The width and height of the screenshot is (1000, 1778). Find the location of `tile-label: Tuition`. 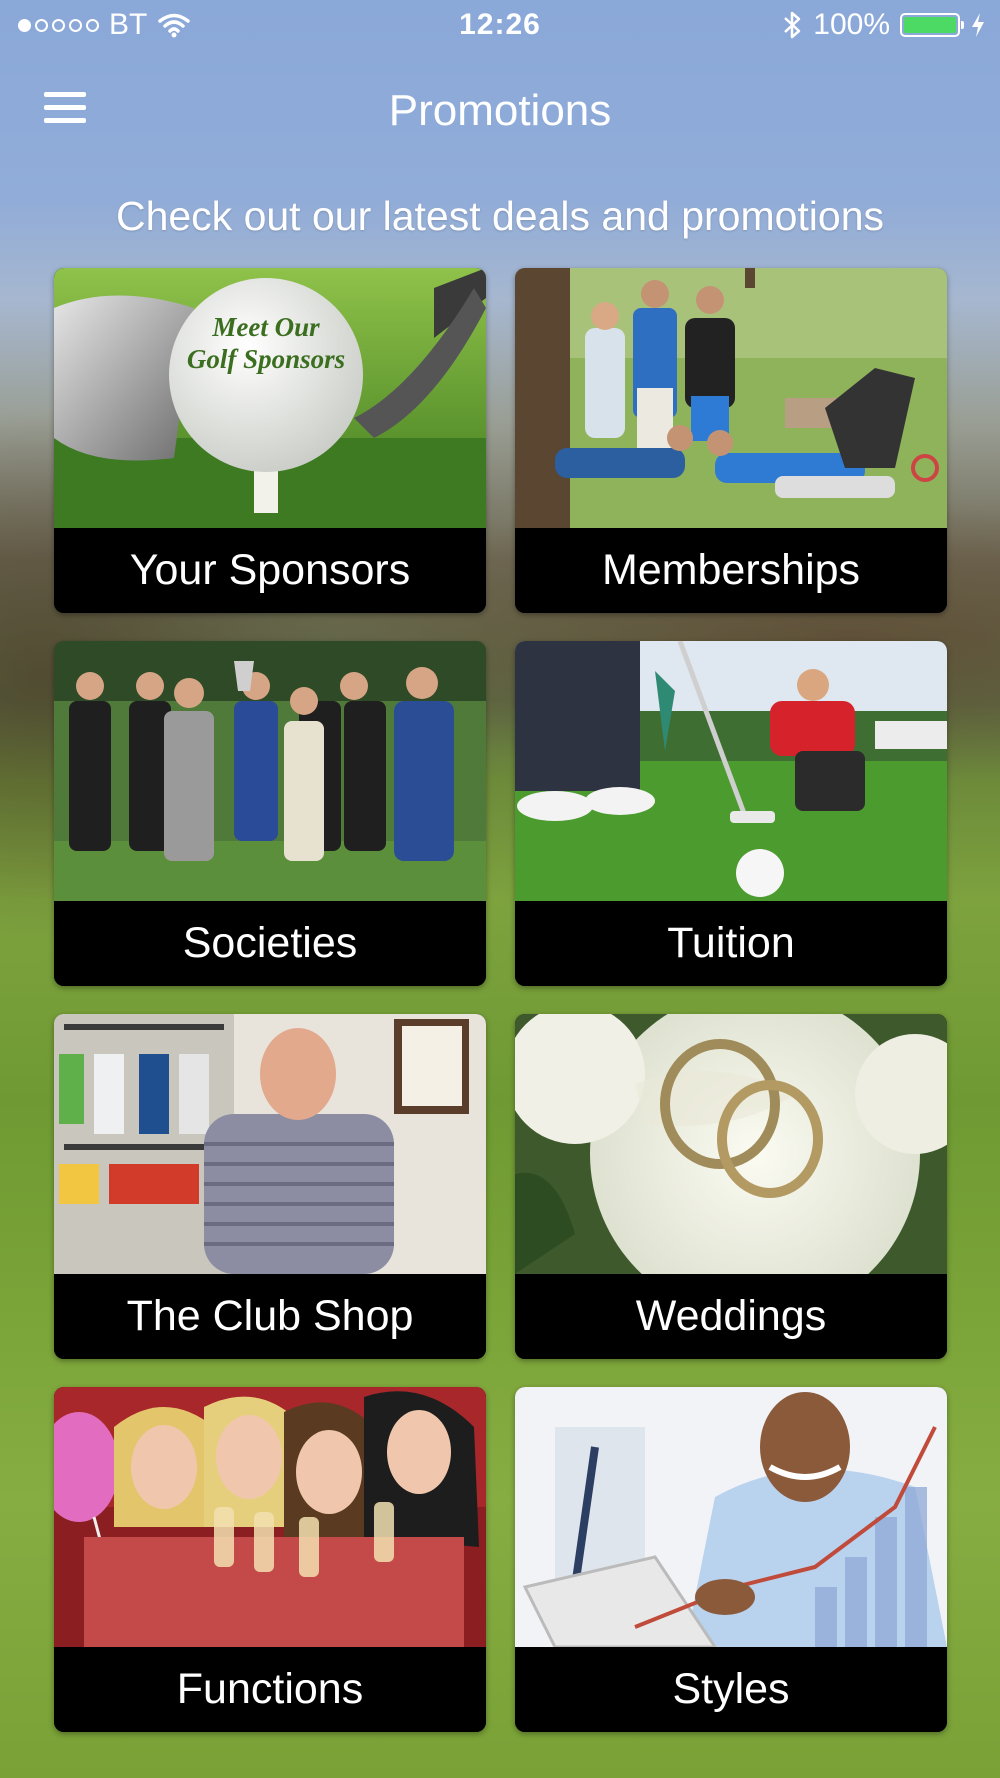

tile-label: Tuition is located at coordinates (731, 943).